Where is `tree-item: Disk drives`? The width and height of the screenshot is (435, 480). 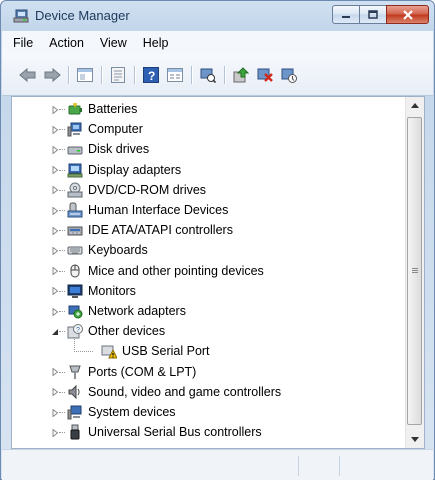 tree-item: Disk drives is located at coordinates (207, 149).